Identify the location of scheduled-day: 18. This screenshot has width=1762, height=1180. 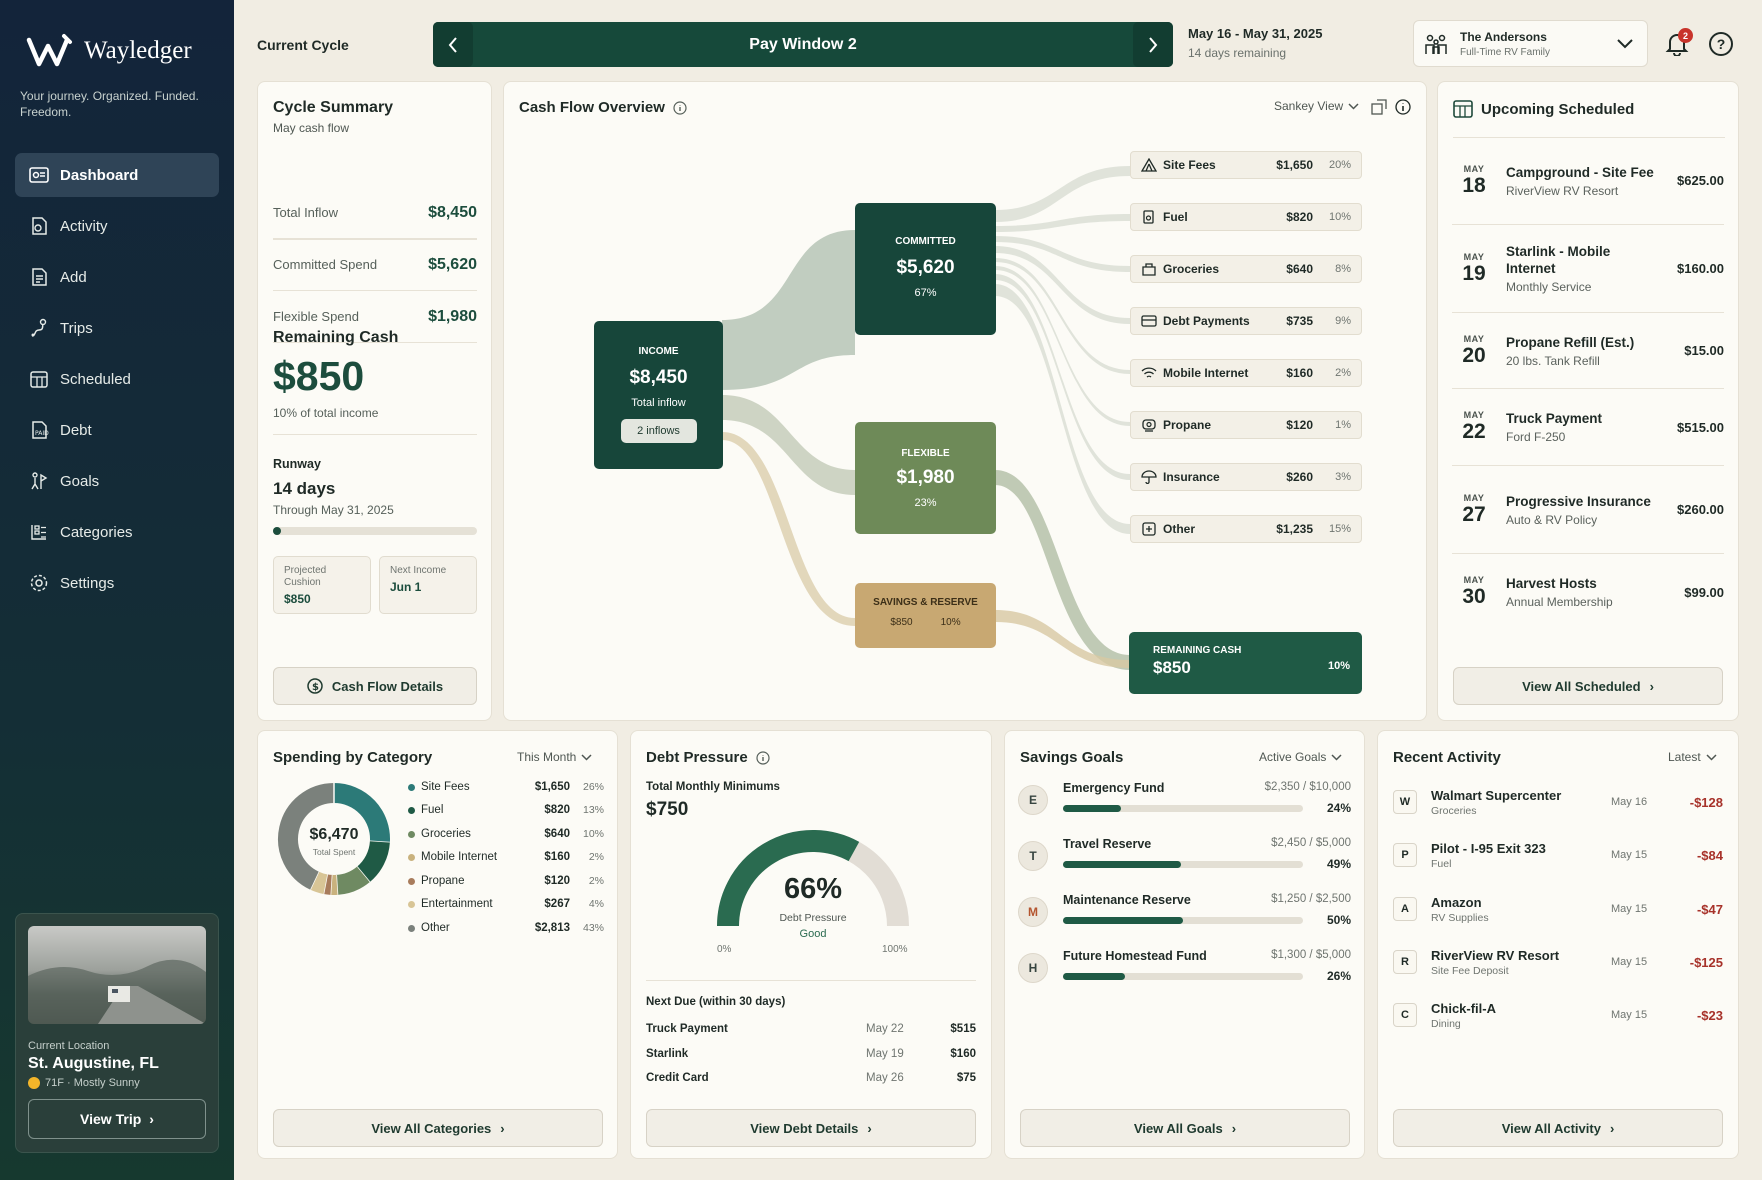
(1474, 185).